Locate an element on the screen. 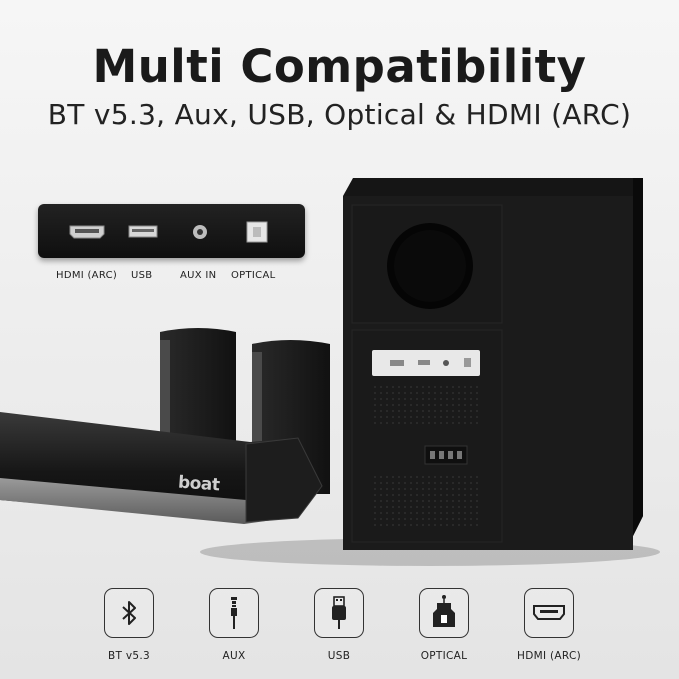 The width and height of the screenshot is (679, 679). connectivity-label-usb: USB is located at coordinates (339, 656).